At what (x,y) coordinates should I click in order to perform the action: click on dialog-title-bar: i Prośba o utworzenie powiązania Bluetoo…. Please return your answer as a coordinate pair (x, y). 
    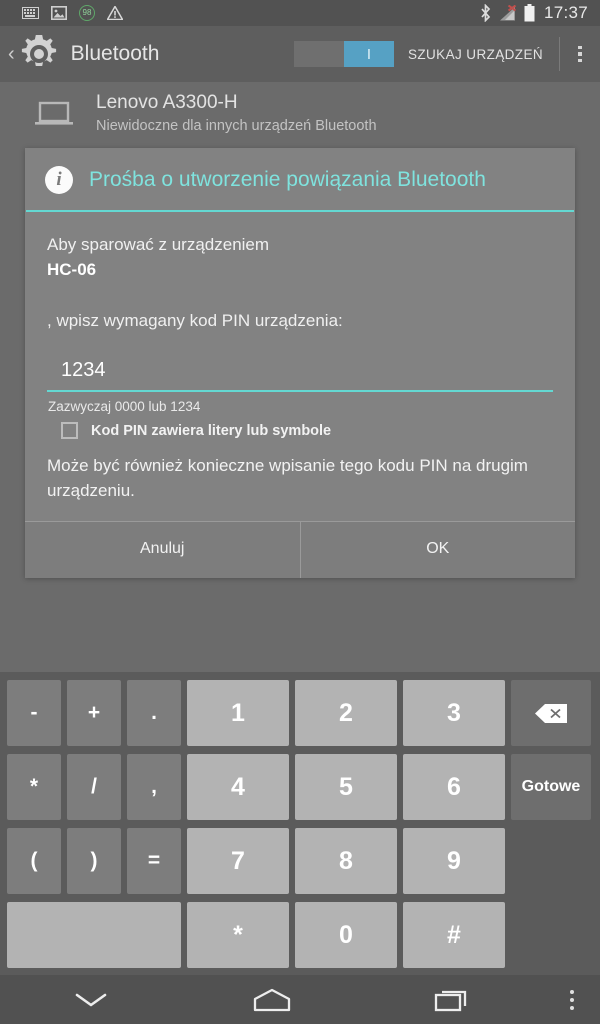
    Looking at the image, I should click on (300, 179).